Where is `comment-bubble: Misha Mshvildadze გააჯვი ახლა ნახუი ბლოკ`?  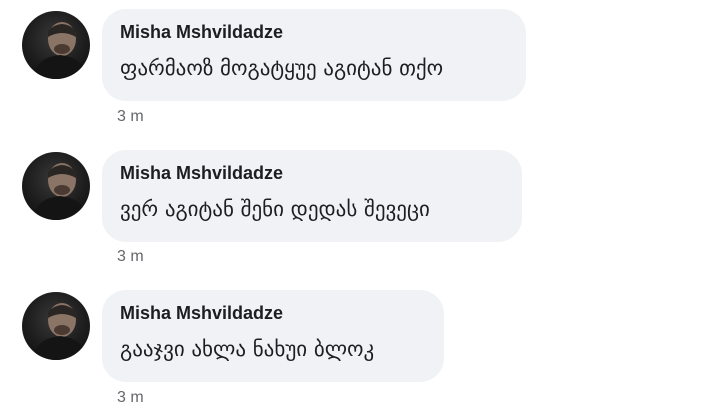
comment-bubble: Misha Mshvildadze გააჯვი ახლა ნახუი ბლოკ is located at coordinates (273, 336).